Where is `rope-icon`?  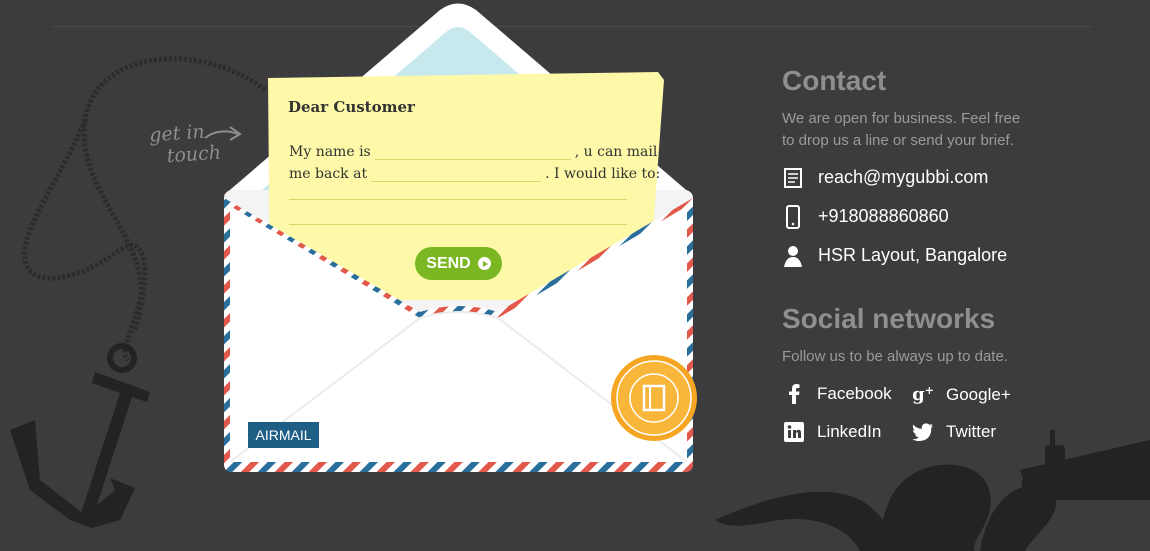
rope-icon is located at coordinates (144, 209).